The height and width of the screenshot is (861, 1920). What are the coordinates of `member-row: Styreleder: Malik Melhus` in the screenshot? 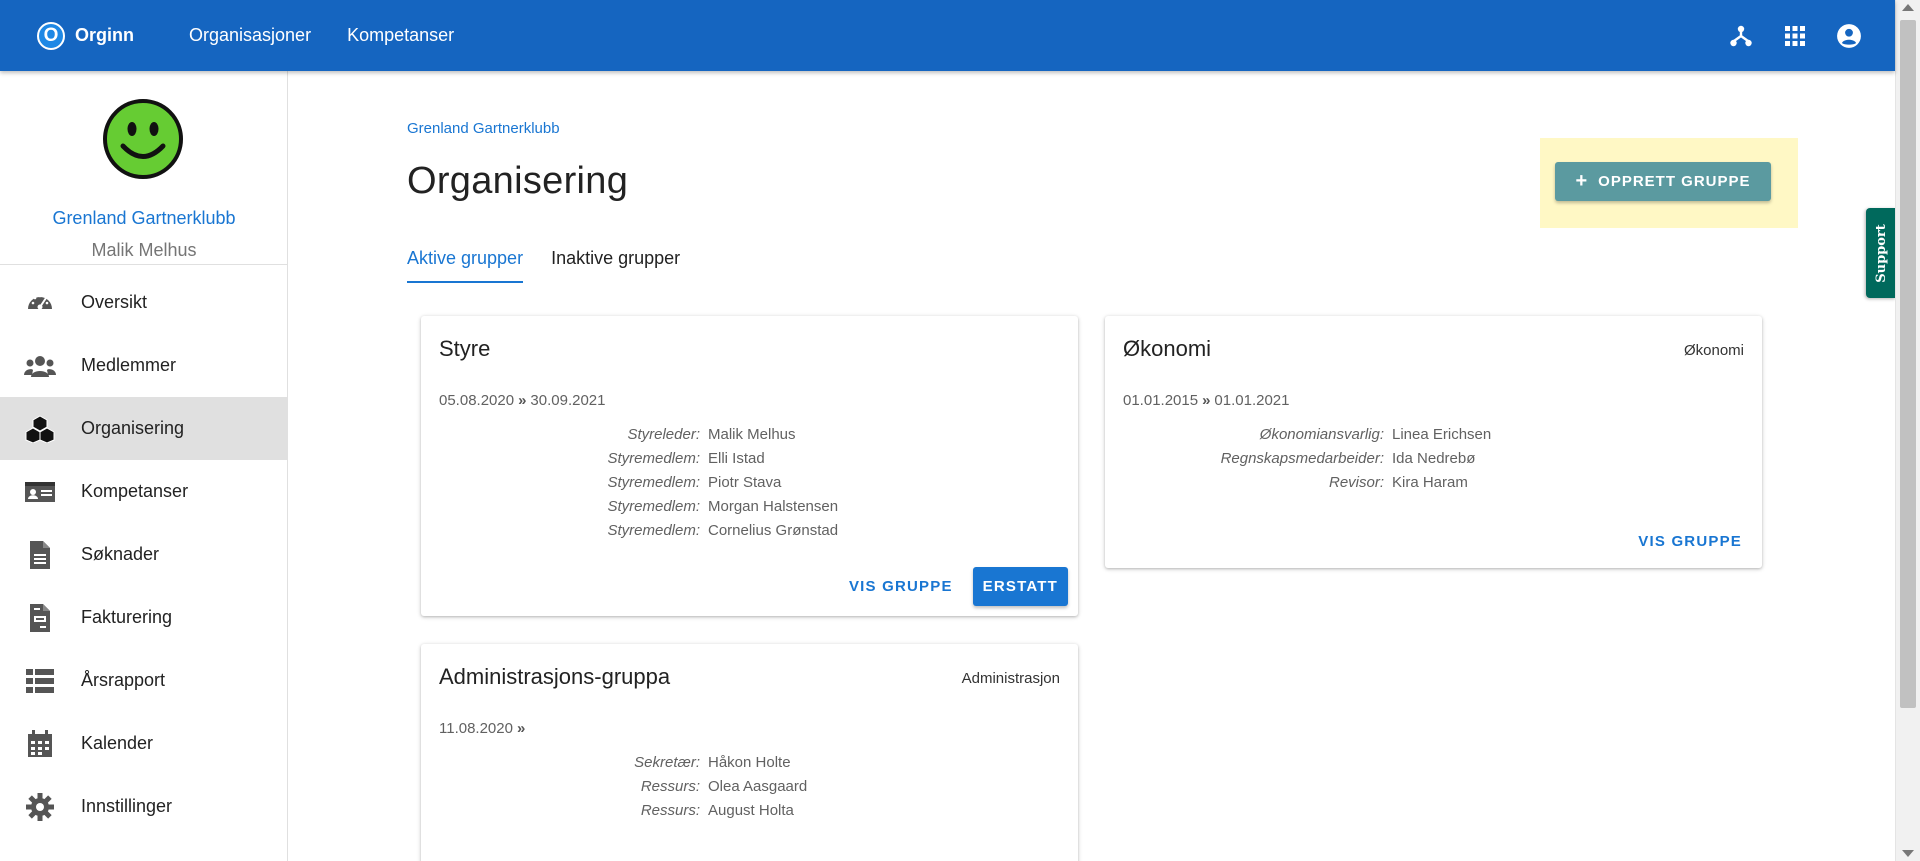 It's located at (749, 434).